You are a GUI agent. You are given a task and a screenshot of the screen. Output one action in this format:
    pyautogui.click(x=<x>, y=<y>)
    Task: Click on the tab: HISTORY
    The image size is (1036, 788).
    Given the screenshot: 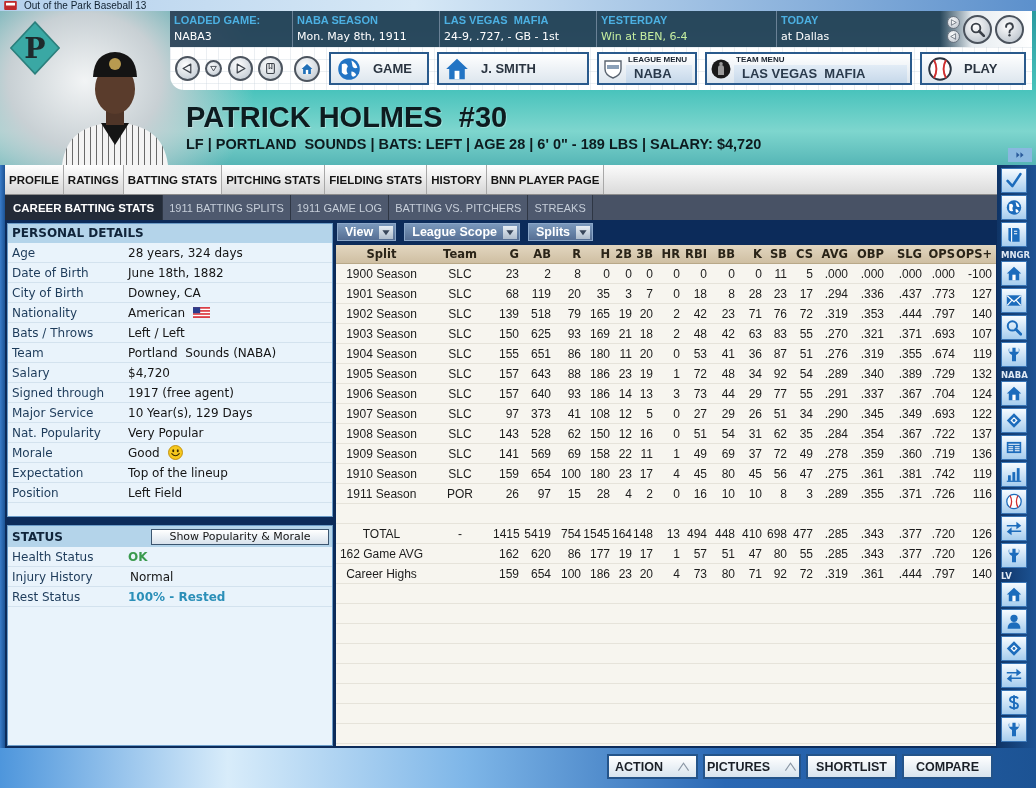 What is the action you would take?
    pyautogui.click(x=457, y=179)
    